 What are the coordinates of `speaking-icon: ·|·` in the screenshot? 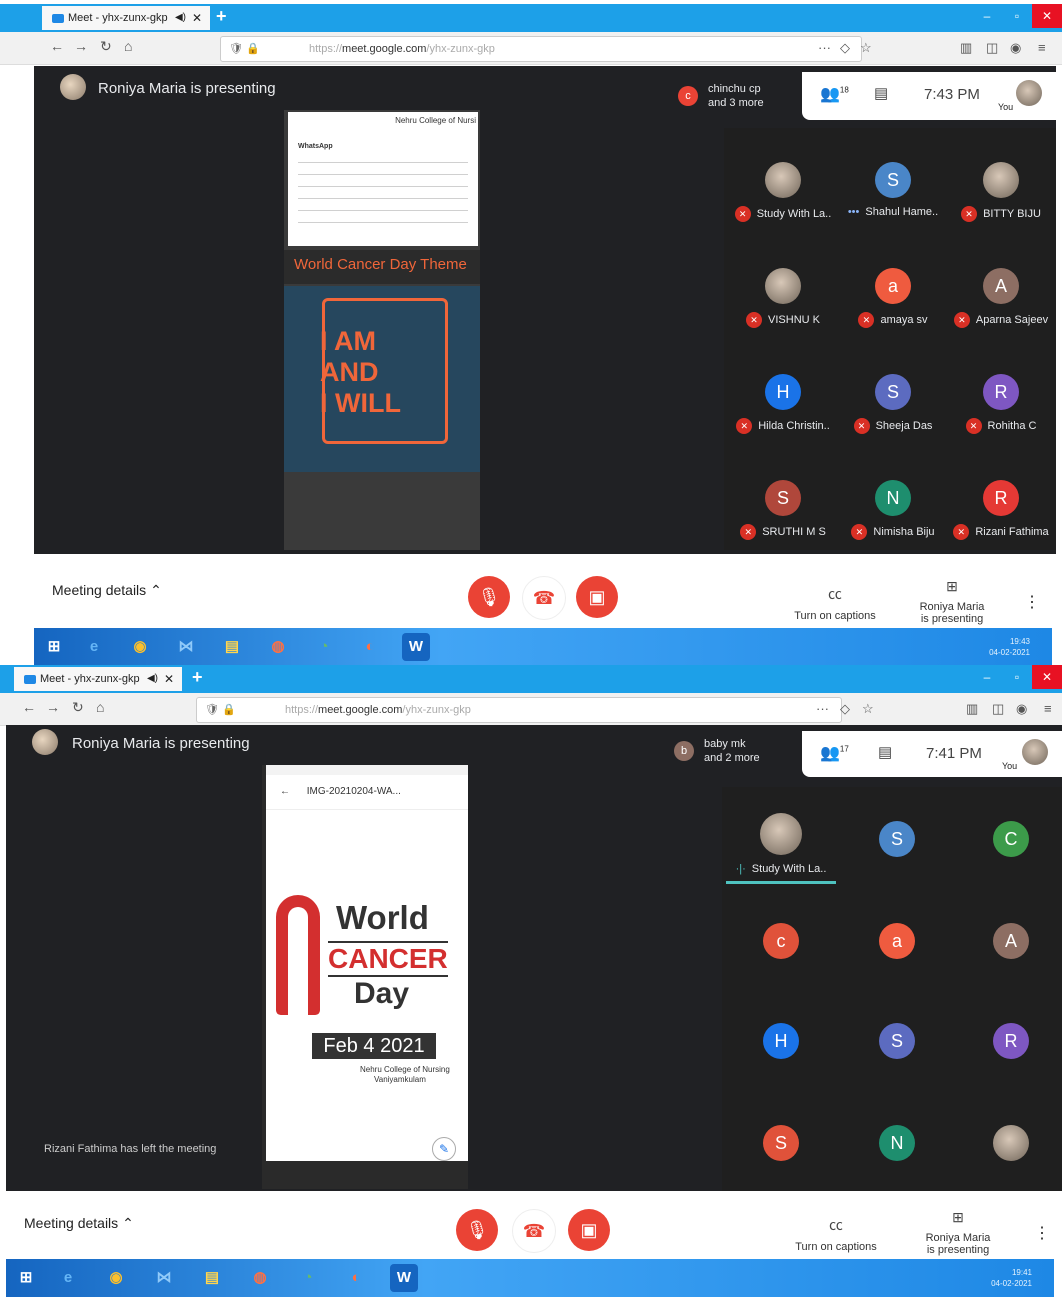 It's located at (740, 869).